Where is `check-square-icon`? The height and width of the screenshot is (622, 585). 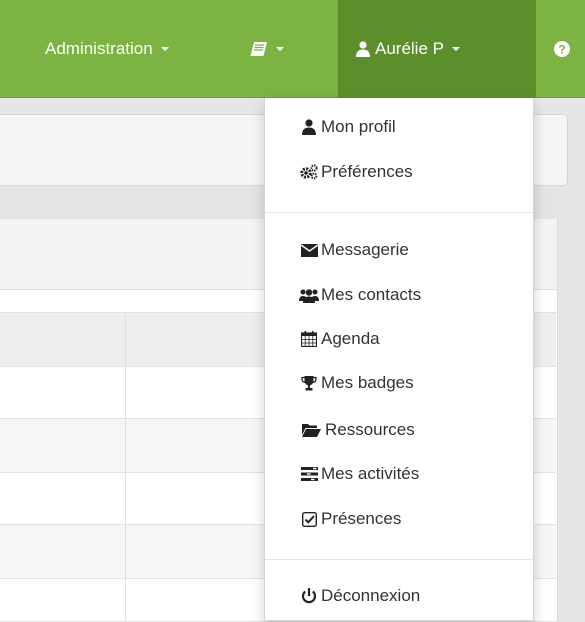
check-square-icon is located at coordinates (309, 519).